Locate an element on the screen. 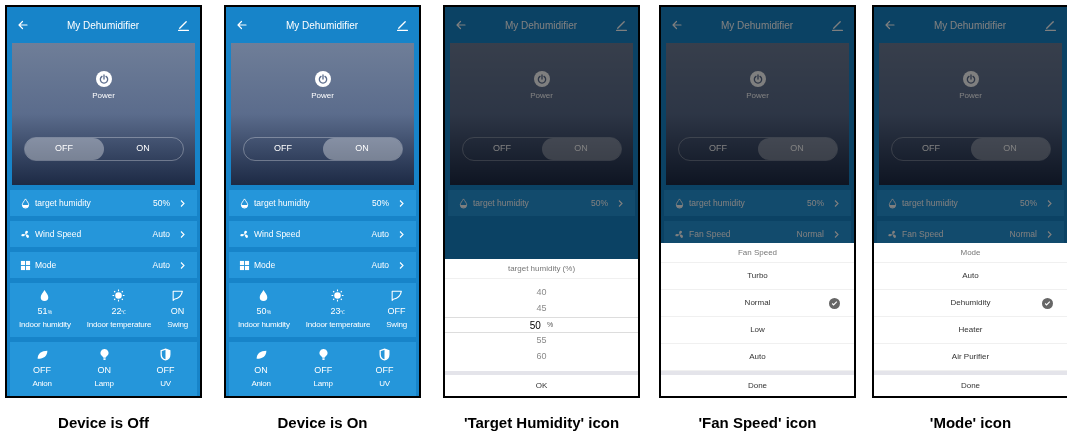 This screenshot has width=1067, height=434. sheet-title: Mode is located at coordinates (970, 253).